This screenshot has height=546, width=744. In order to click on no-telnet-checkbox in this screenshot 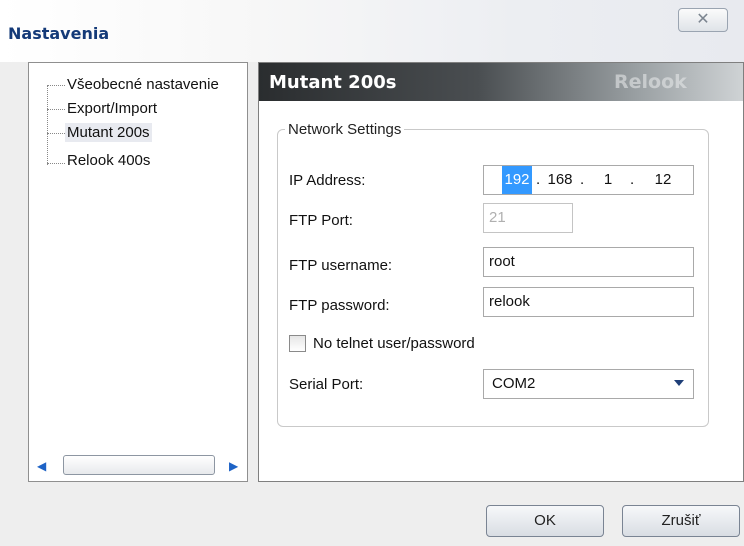, I will do `click(297, 343)`.